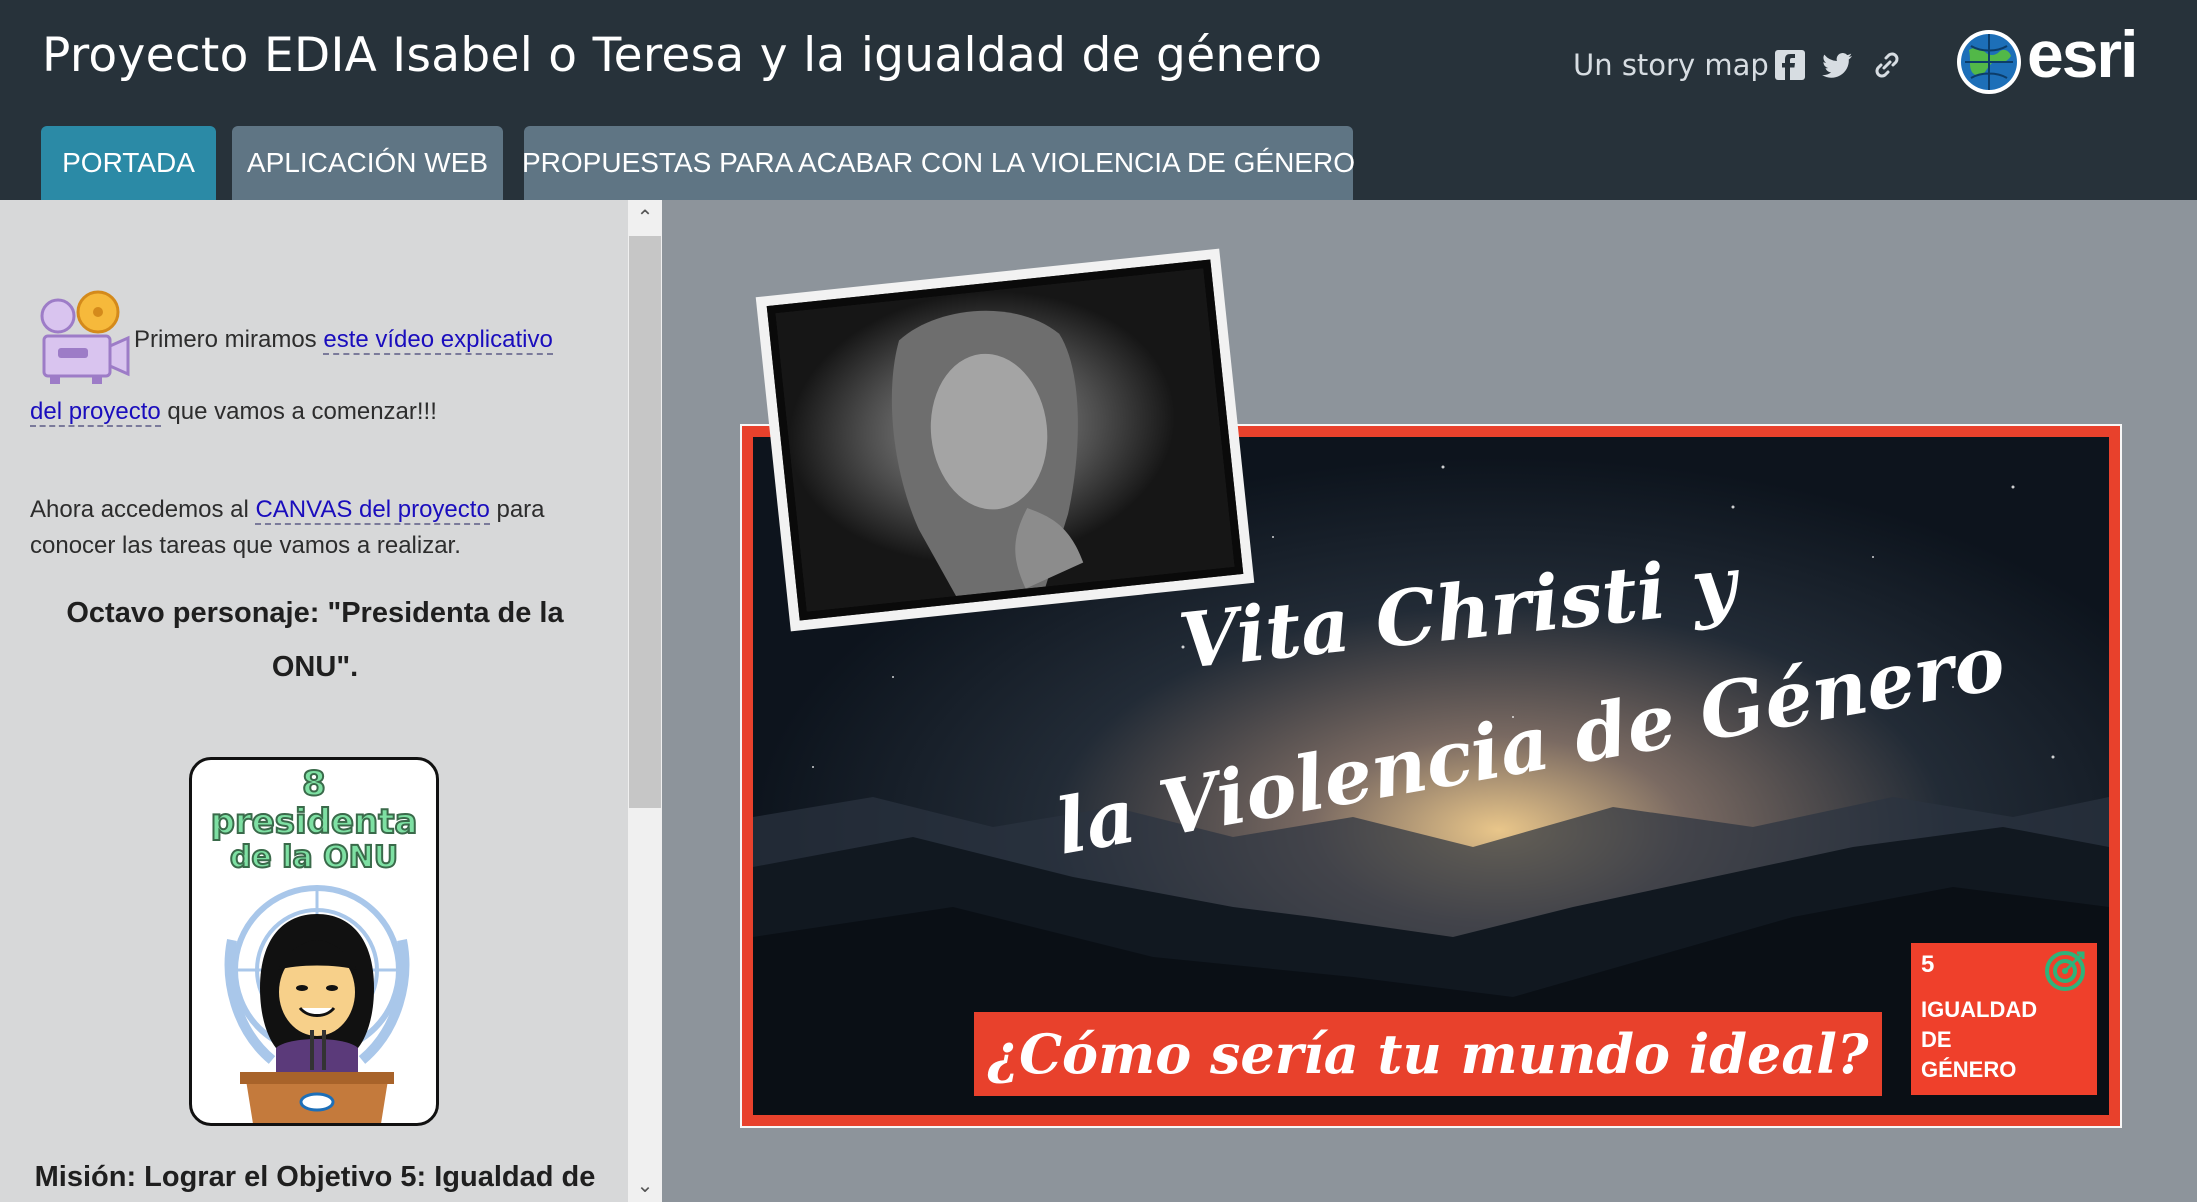 The width and height of the screenshot is (2197, 1202). What do you see at coordinates (438, 340) in the screenshot?
I see `video-link: este vídeo explicativo` at bounding box center [438, 340].